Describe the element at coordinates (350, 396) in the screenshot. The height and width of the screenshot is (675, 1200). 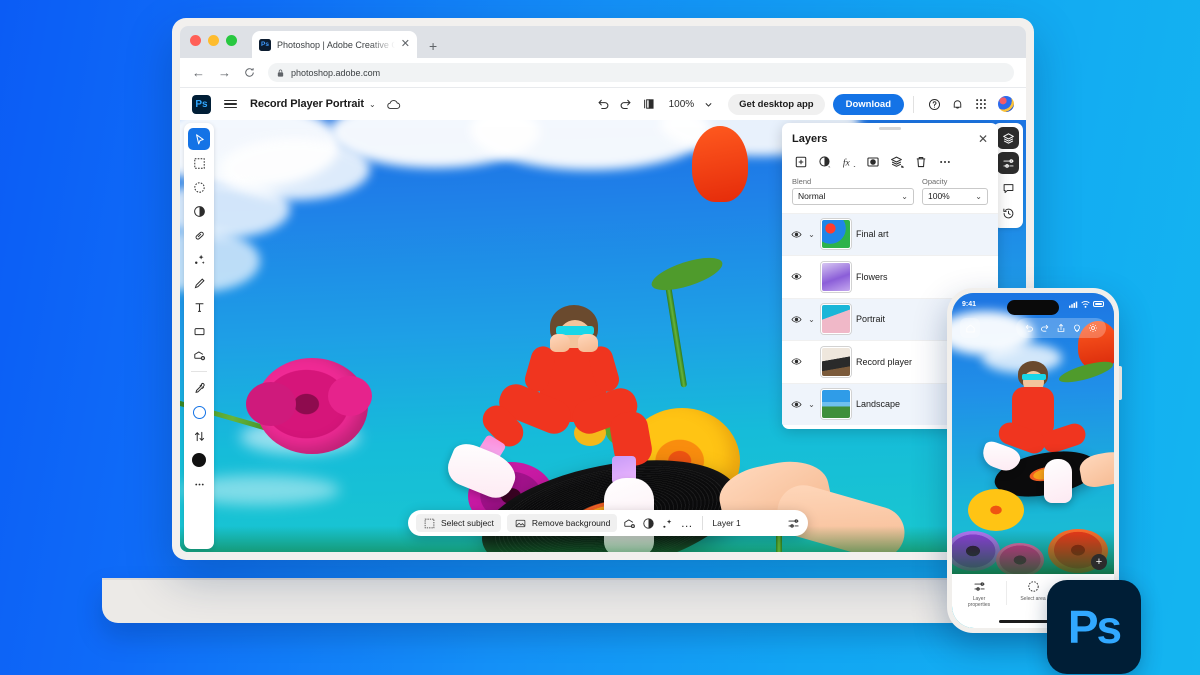
I see `magenta-flower-petal` at that location.